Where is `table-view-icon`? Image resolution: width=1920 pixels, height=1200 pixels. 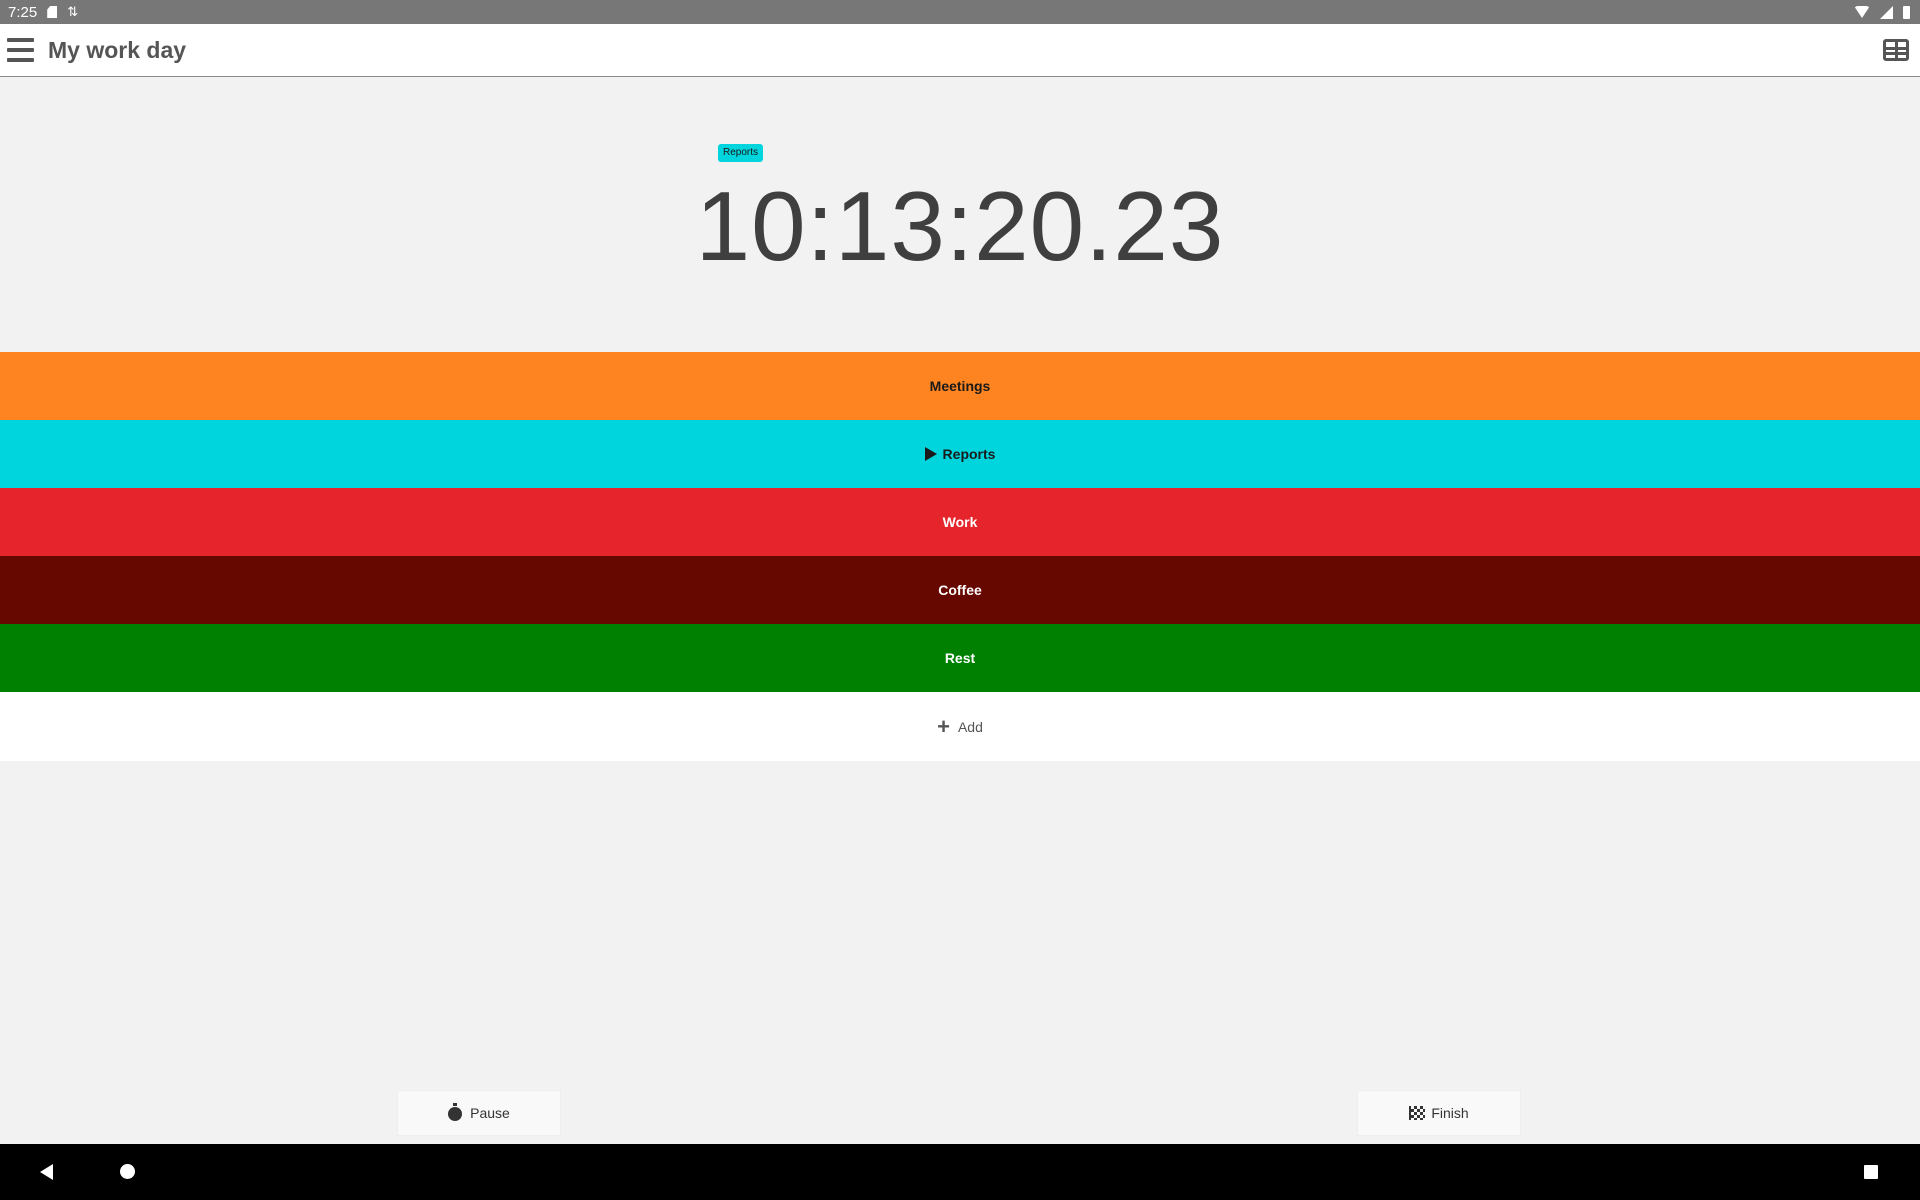 table-view-icon is located at coordinates (1896, 50).